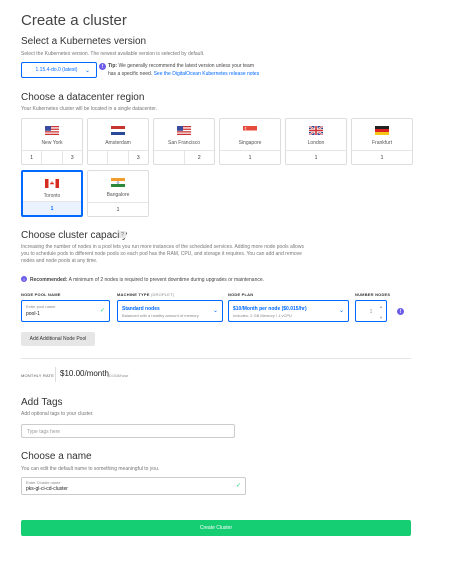 Image resolution: width=474 pixels, height=565 pixels. What do you see at coordinates (241, 294) in the screenshot?
I see `col-node-plan: NODE PLAN` at bounding box center [241, 294].